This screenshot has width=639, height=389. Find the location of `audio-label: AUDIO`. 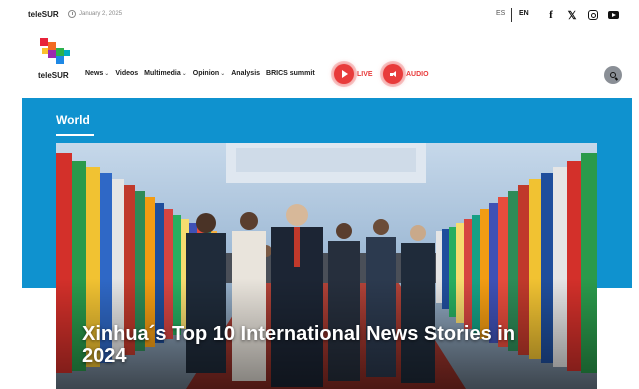

audio-label: AUDIO is located at coordinates (417, 74).